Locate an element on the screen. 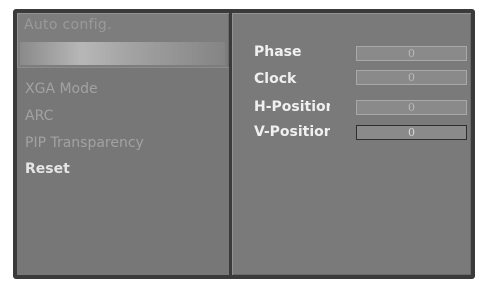 The image size is (488, 283). menu-item-auto-config: Auto config. is located at coordinates (68, 25).